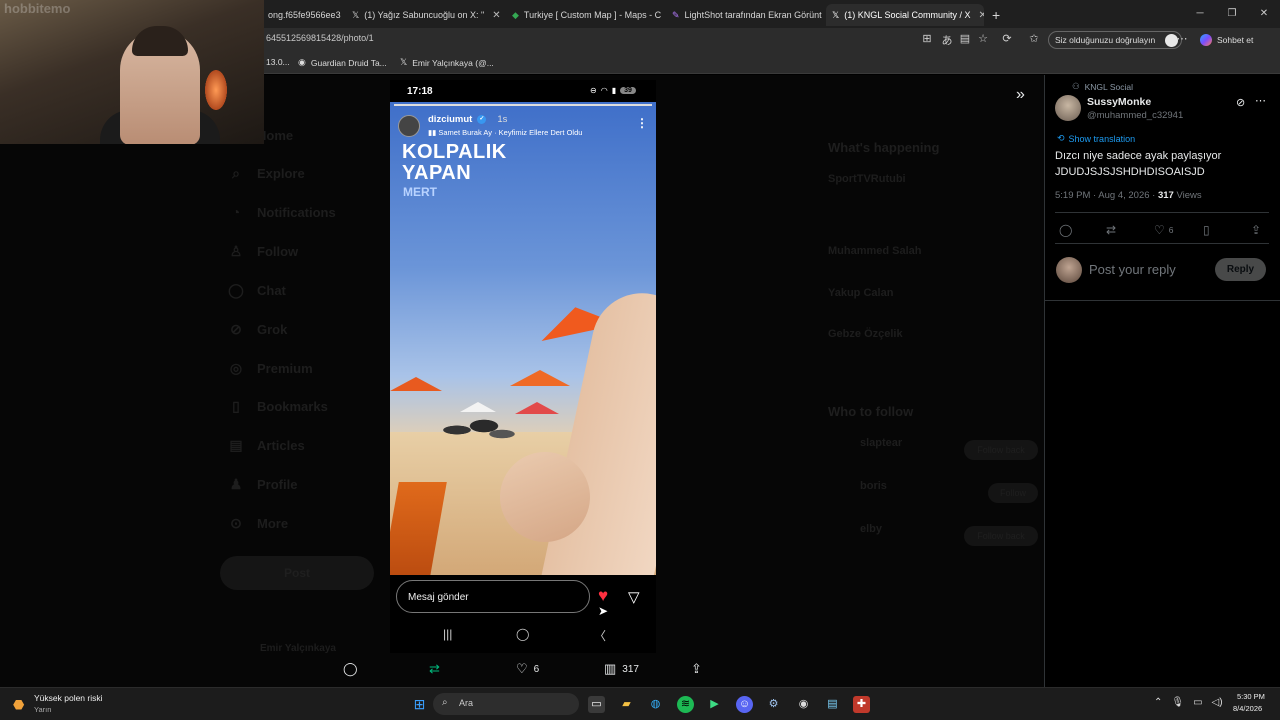 This screenshot has width=1280, height=720. I want to click on browser-tab-active: 𝕏 (1) KNGL Social Community / X ✕, so click(905, 15).